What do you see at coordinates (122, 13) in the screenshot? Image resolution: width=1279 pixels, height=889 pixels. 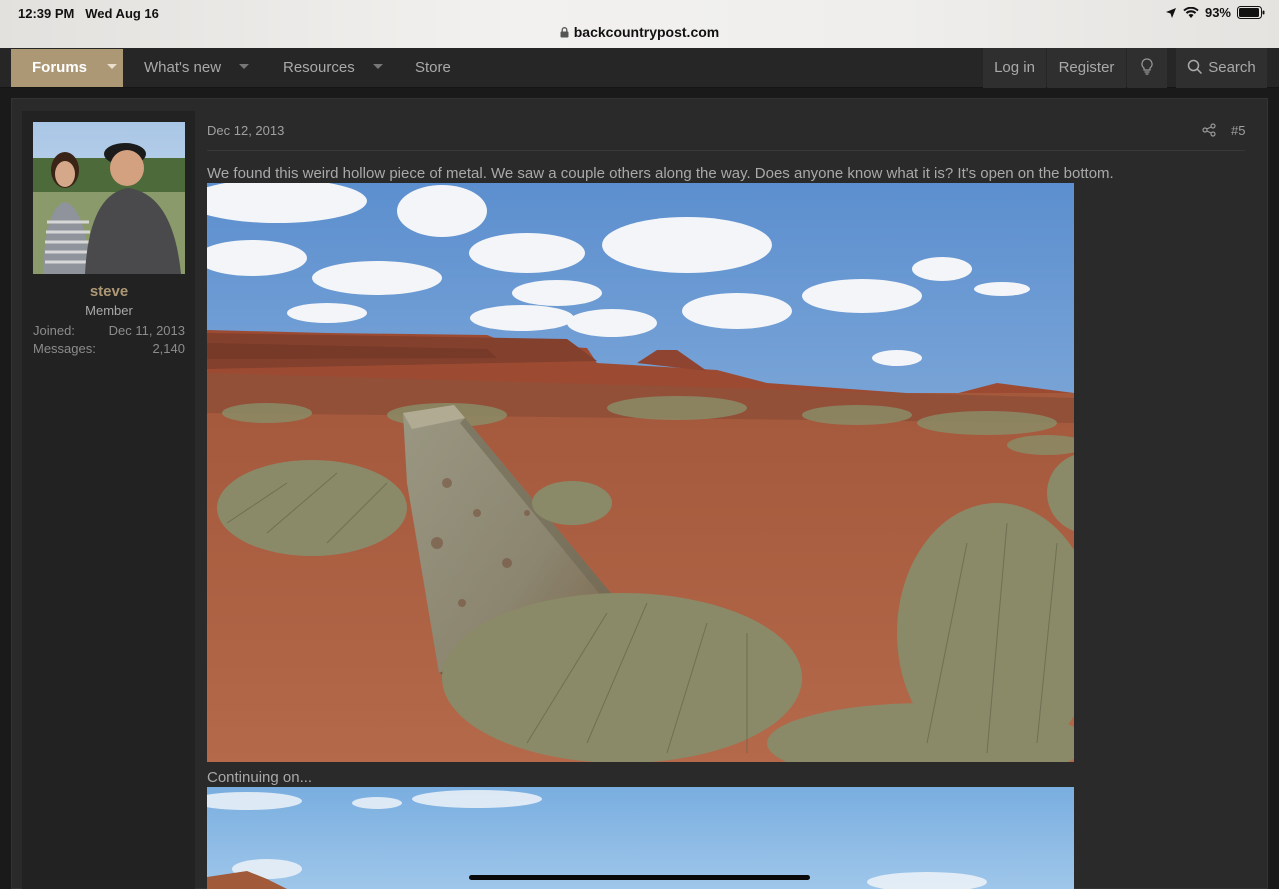 I see `clock-date: Wed Aug 16` at bounding box center [122, 13].